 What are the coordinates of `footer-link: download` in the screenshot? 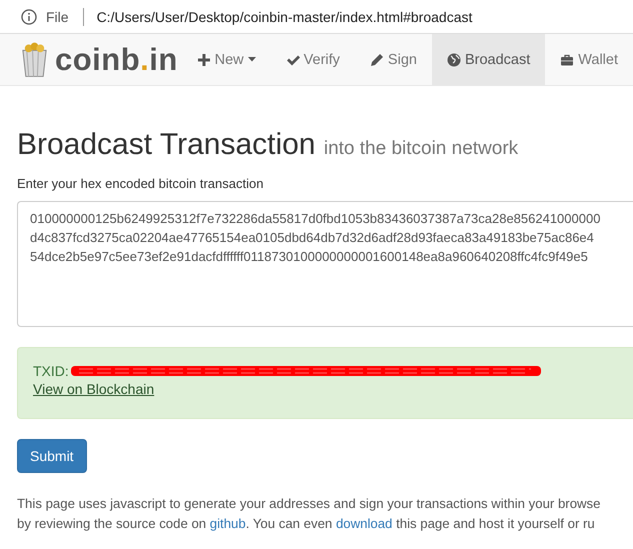 It's located at (364, 523).